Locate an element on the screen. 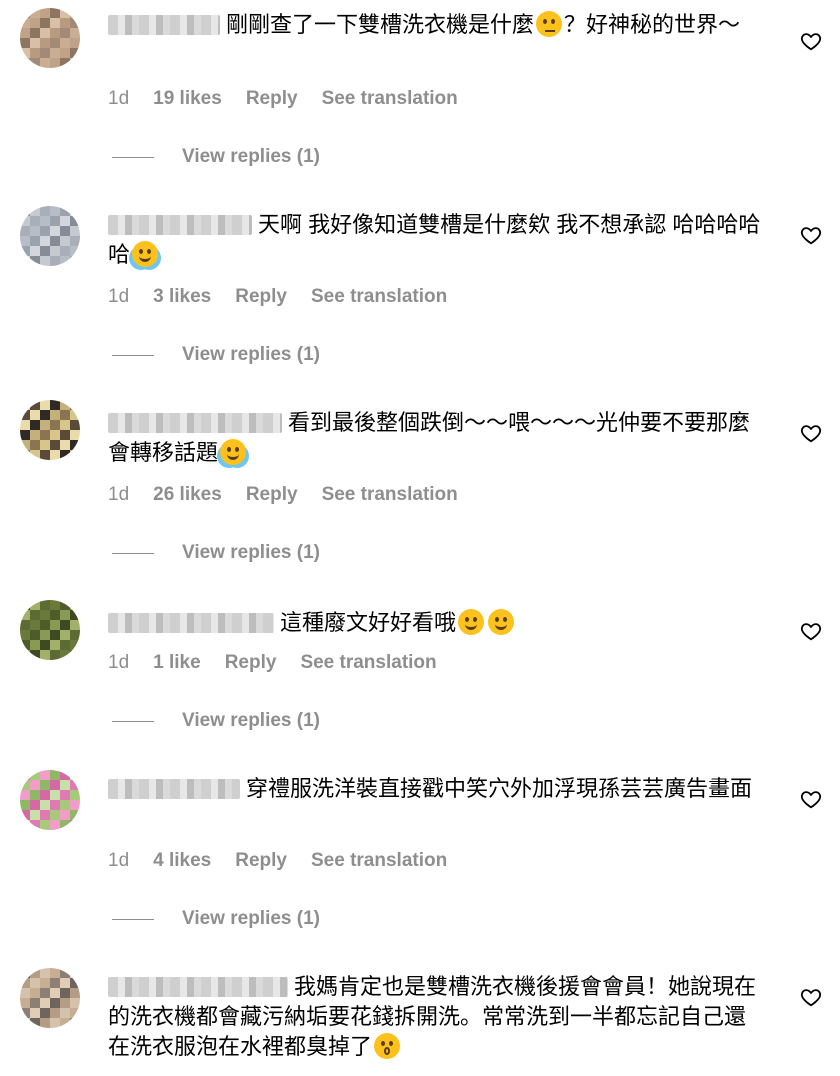  comment-text: 剛剛查了一下雙槽洗衣機是什麼 ？好神秘的世界～ is located at coordinates (437, 25).